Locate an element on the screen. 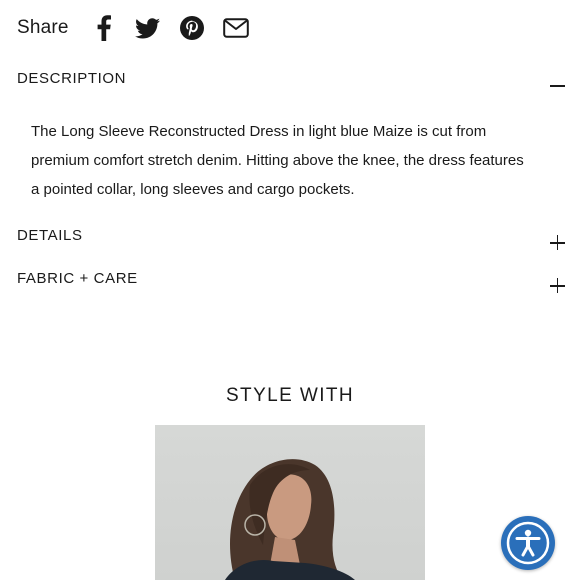  accordion-fabric-care-header: FABRIC + CARE is located at coordinates (291, 282).